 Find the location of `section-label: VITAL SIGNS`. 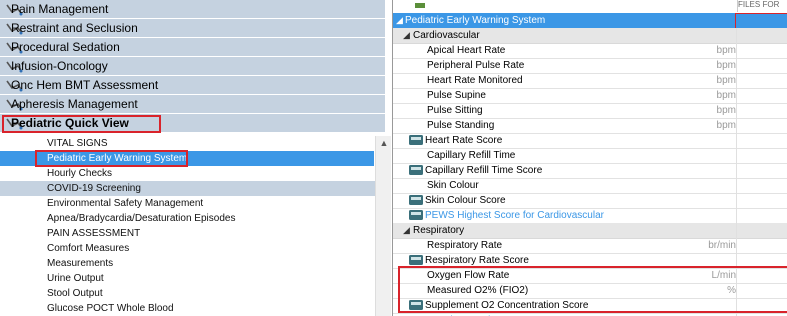

section-label: VITAL SIGNS is located at coordinates (77, 143).